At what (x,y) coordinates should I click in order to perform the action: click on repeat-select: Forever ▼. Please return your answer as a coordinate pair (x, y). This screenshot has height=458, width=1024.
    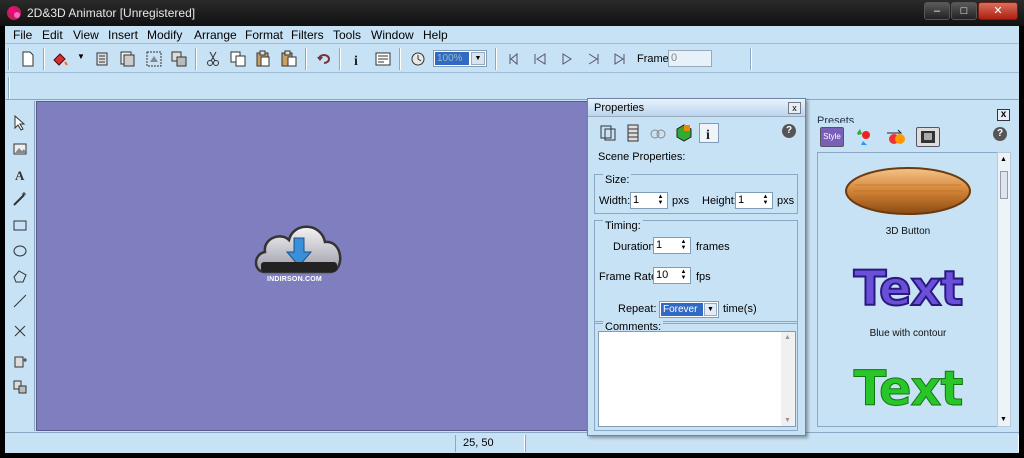
    Looking at the image, I should click on (689, 309).